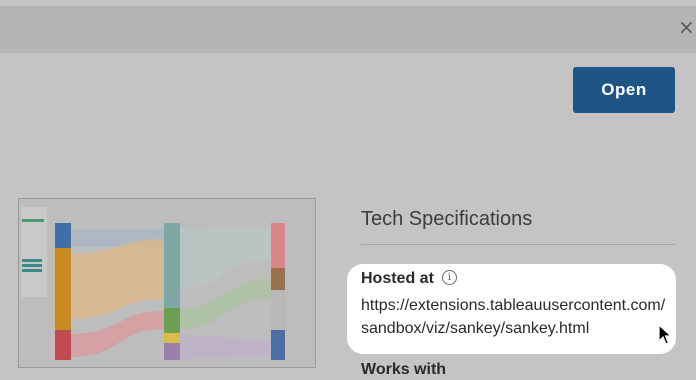 This screenshot has height=380, width=696. I want to click on hosted-at-label: Hosted at, so click(397, 278).